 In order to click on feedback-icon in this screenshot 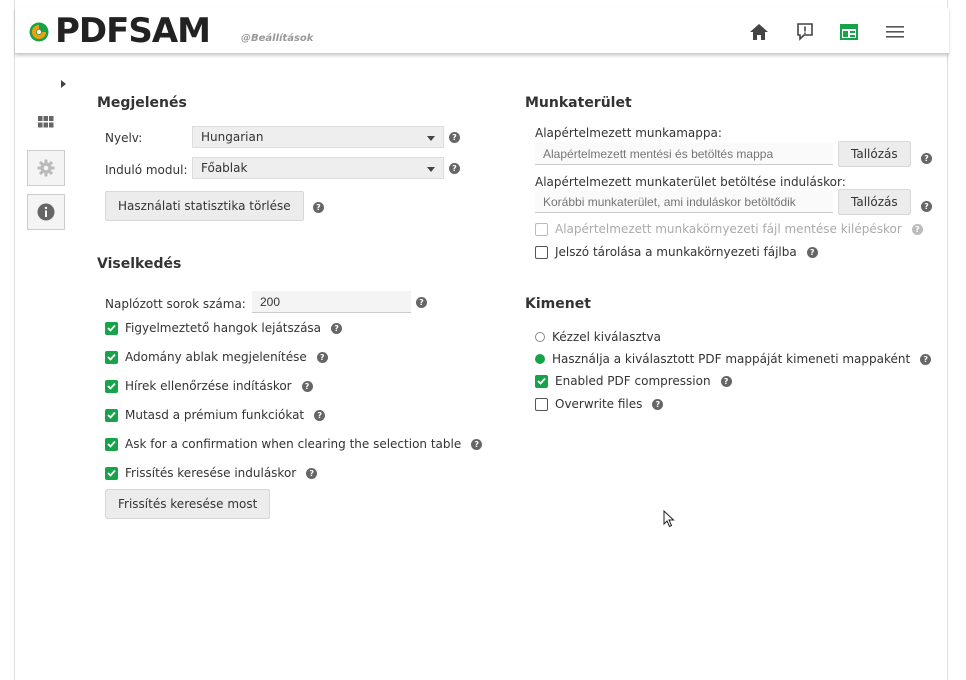, I will do `click(805, 32)`.